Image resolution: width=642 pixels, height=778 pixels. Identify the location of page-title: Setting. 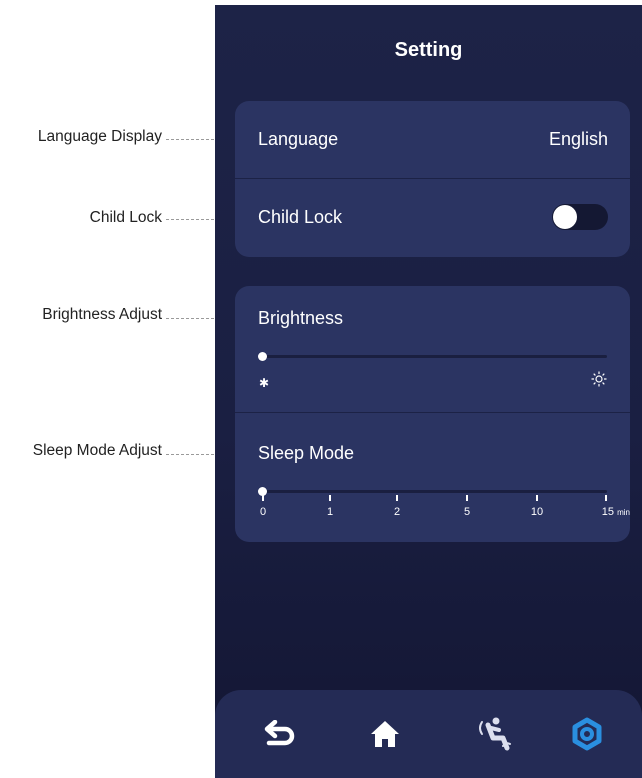
(428, 50).